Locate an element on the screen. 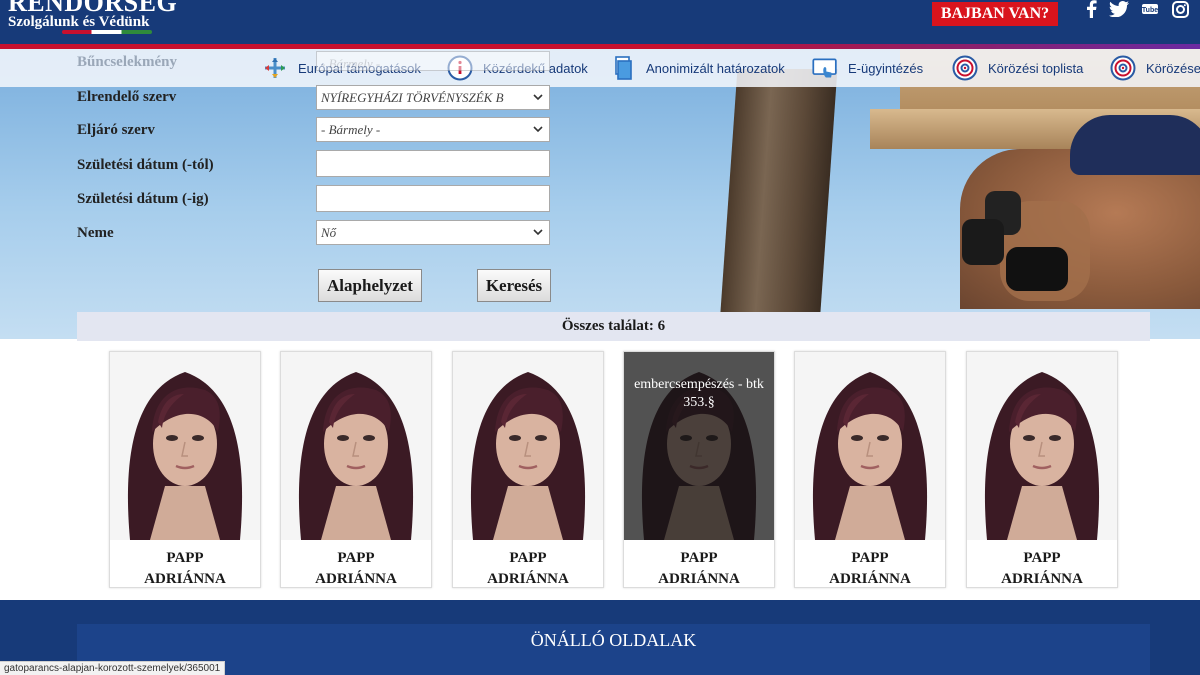 This screenshot has width=1200, height=675. proceeding-body-label: Eljáró szerv is located at coordinates (116, 130).